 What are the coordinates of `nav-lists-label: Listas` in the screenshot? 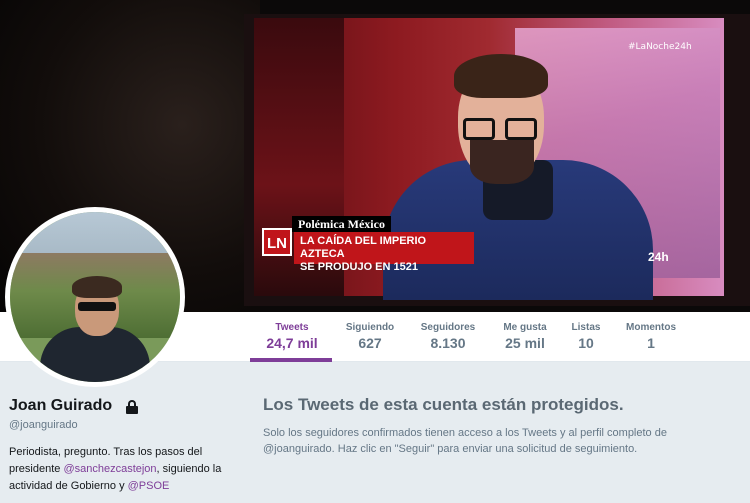 It's located at (586, 327).